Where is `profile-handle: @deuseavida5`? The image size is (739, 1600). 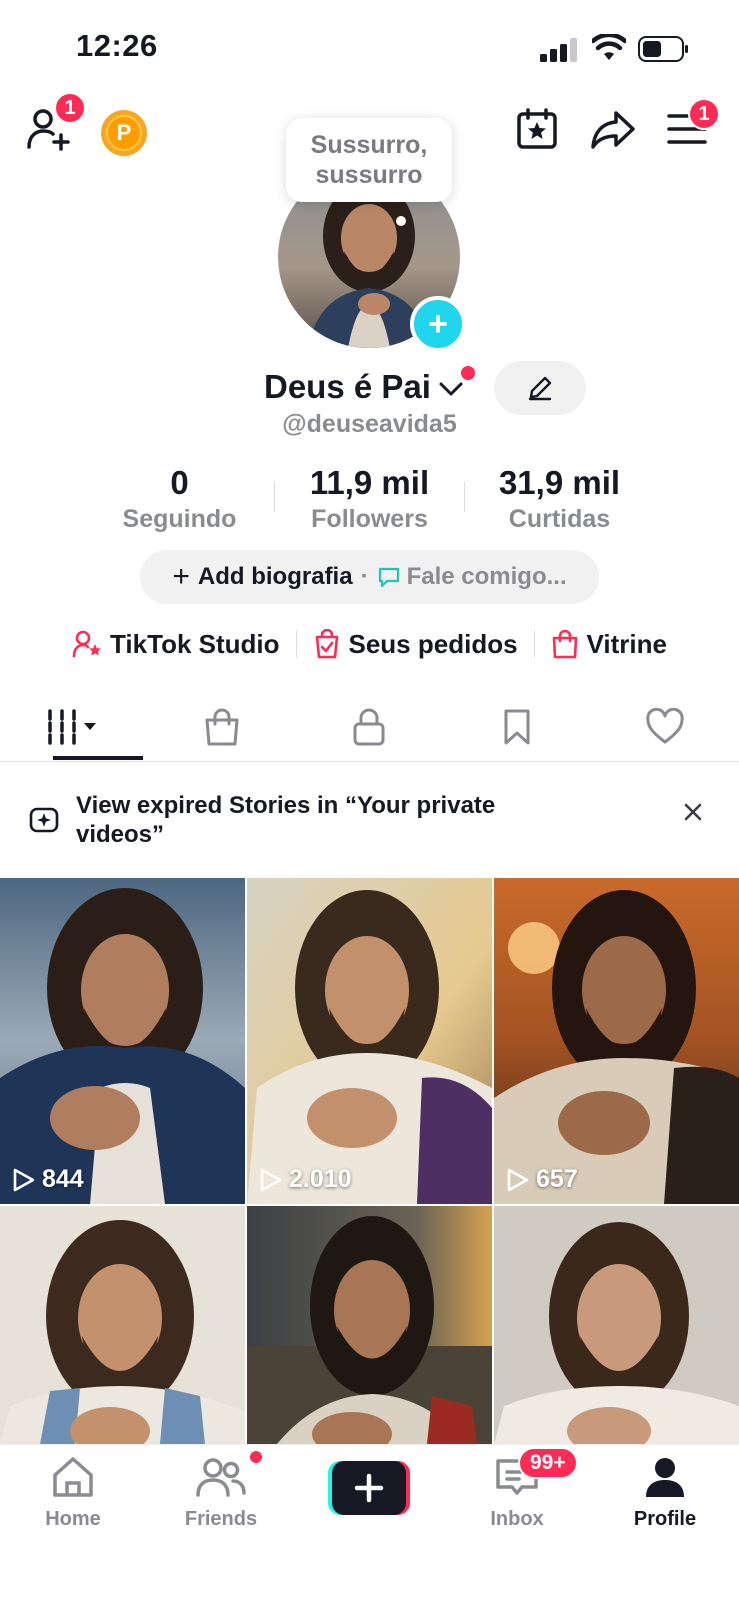
profile-handle: @deuseavida5 is located at coordinates (369, 424).